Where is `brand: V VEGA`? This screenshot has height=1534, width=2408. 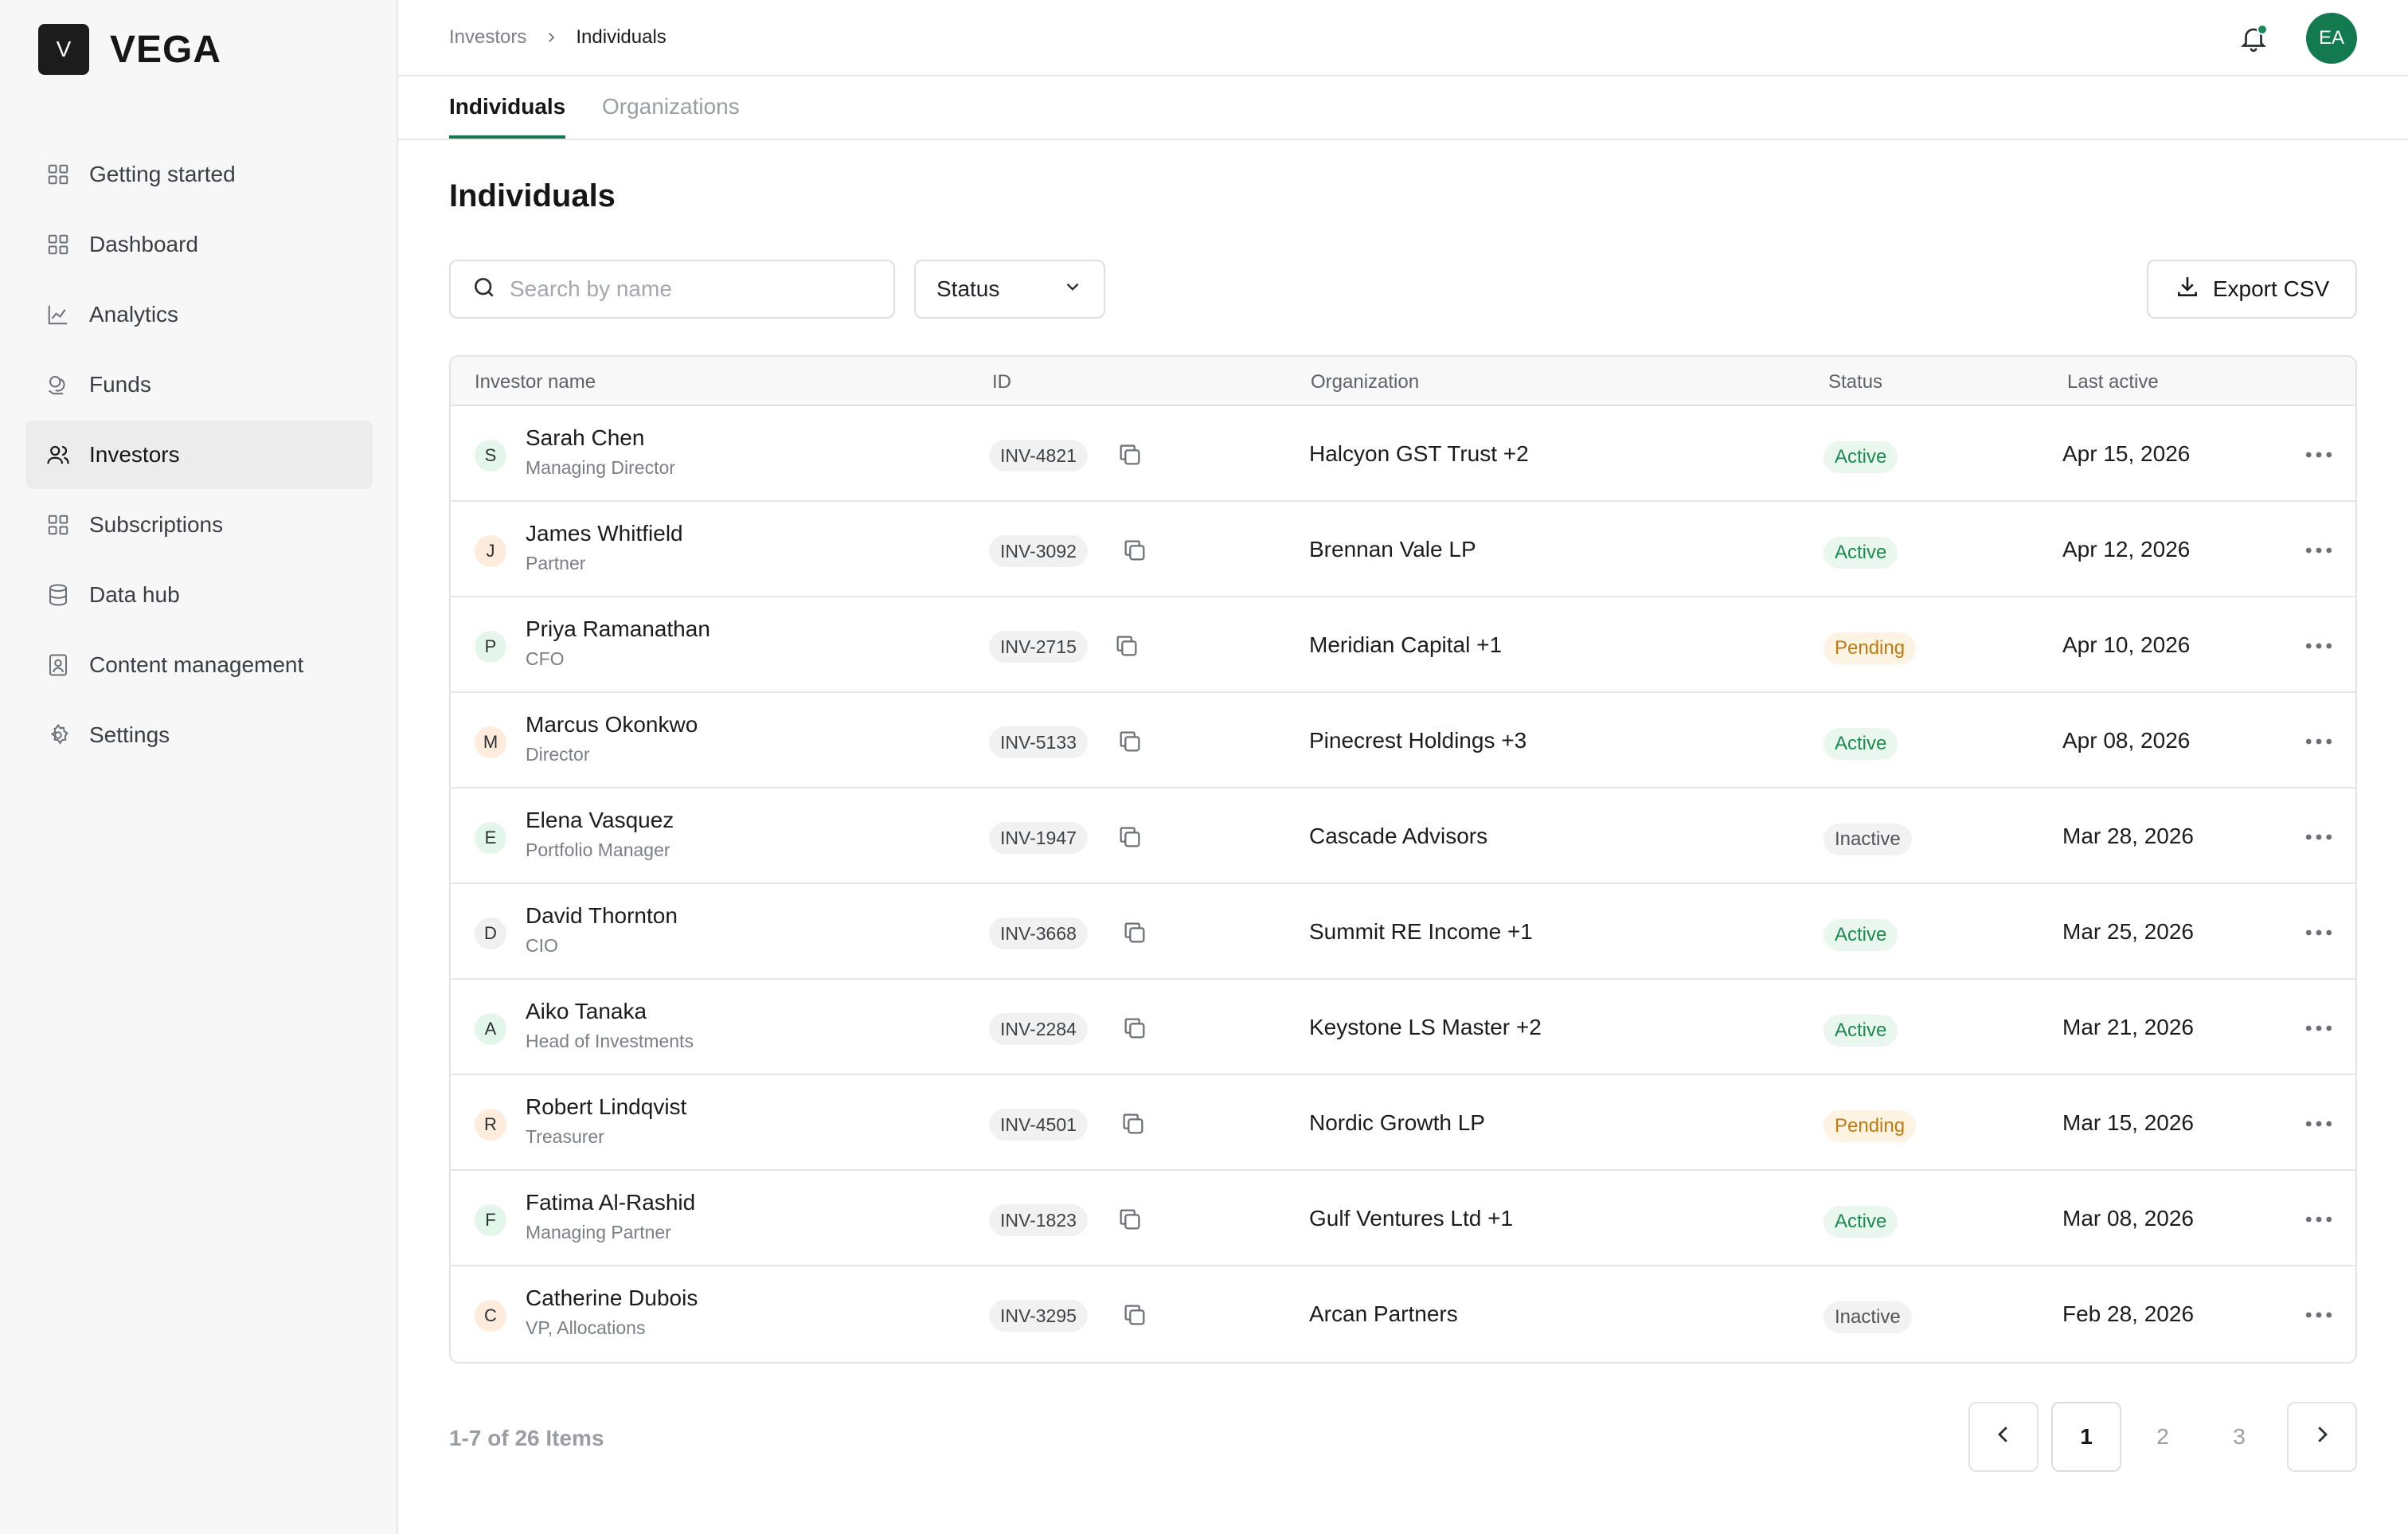 brand: V VEGA is located at coordinates (129, 50).